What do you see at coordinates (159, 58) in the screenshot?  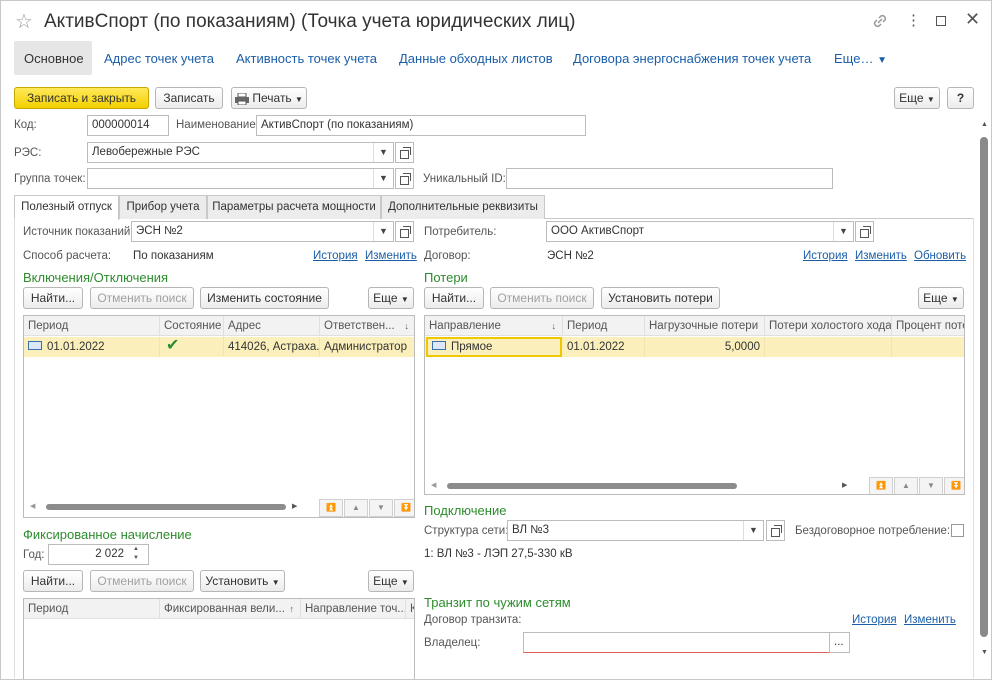 I see `nav-tab-address: Адрес точек учета` at bounding box center [159, 58].